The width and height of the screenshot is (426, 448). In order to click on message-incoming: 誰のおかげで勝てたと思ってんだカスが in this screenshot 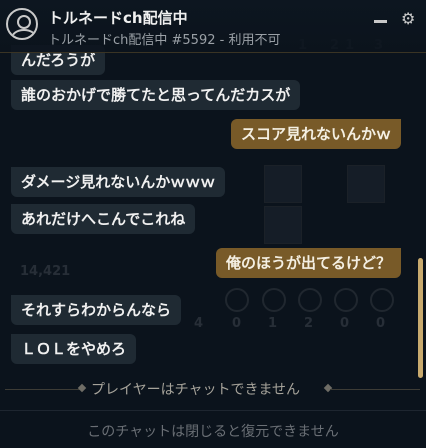, I will do `click(156, 95)`.